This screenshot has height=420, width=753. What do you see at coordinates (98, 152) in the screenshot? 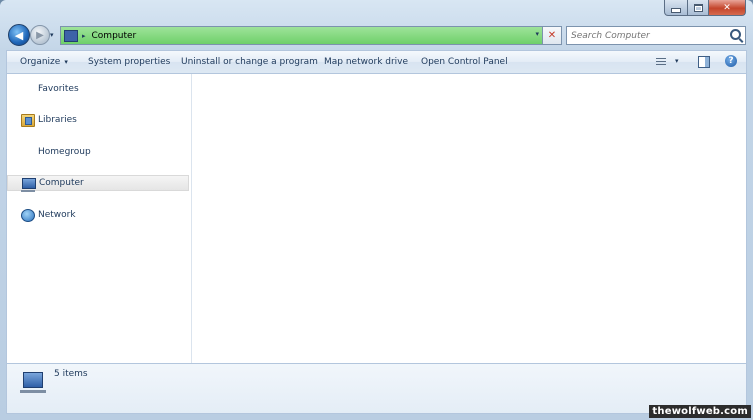
I see `nav-item-homegroup: Homegroup` at bounding box center [98, 152].